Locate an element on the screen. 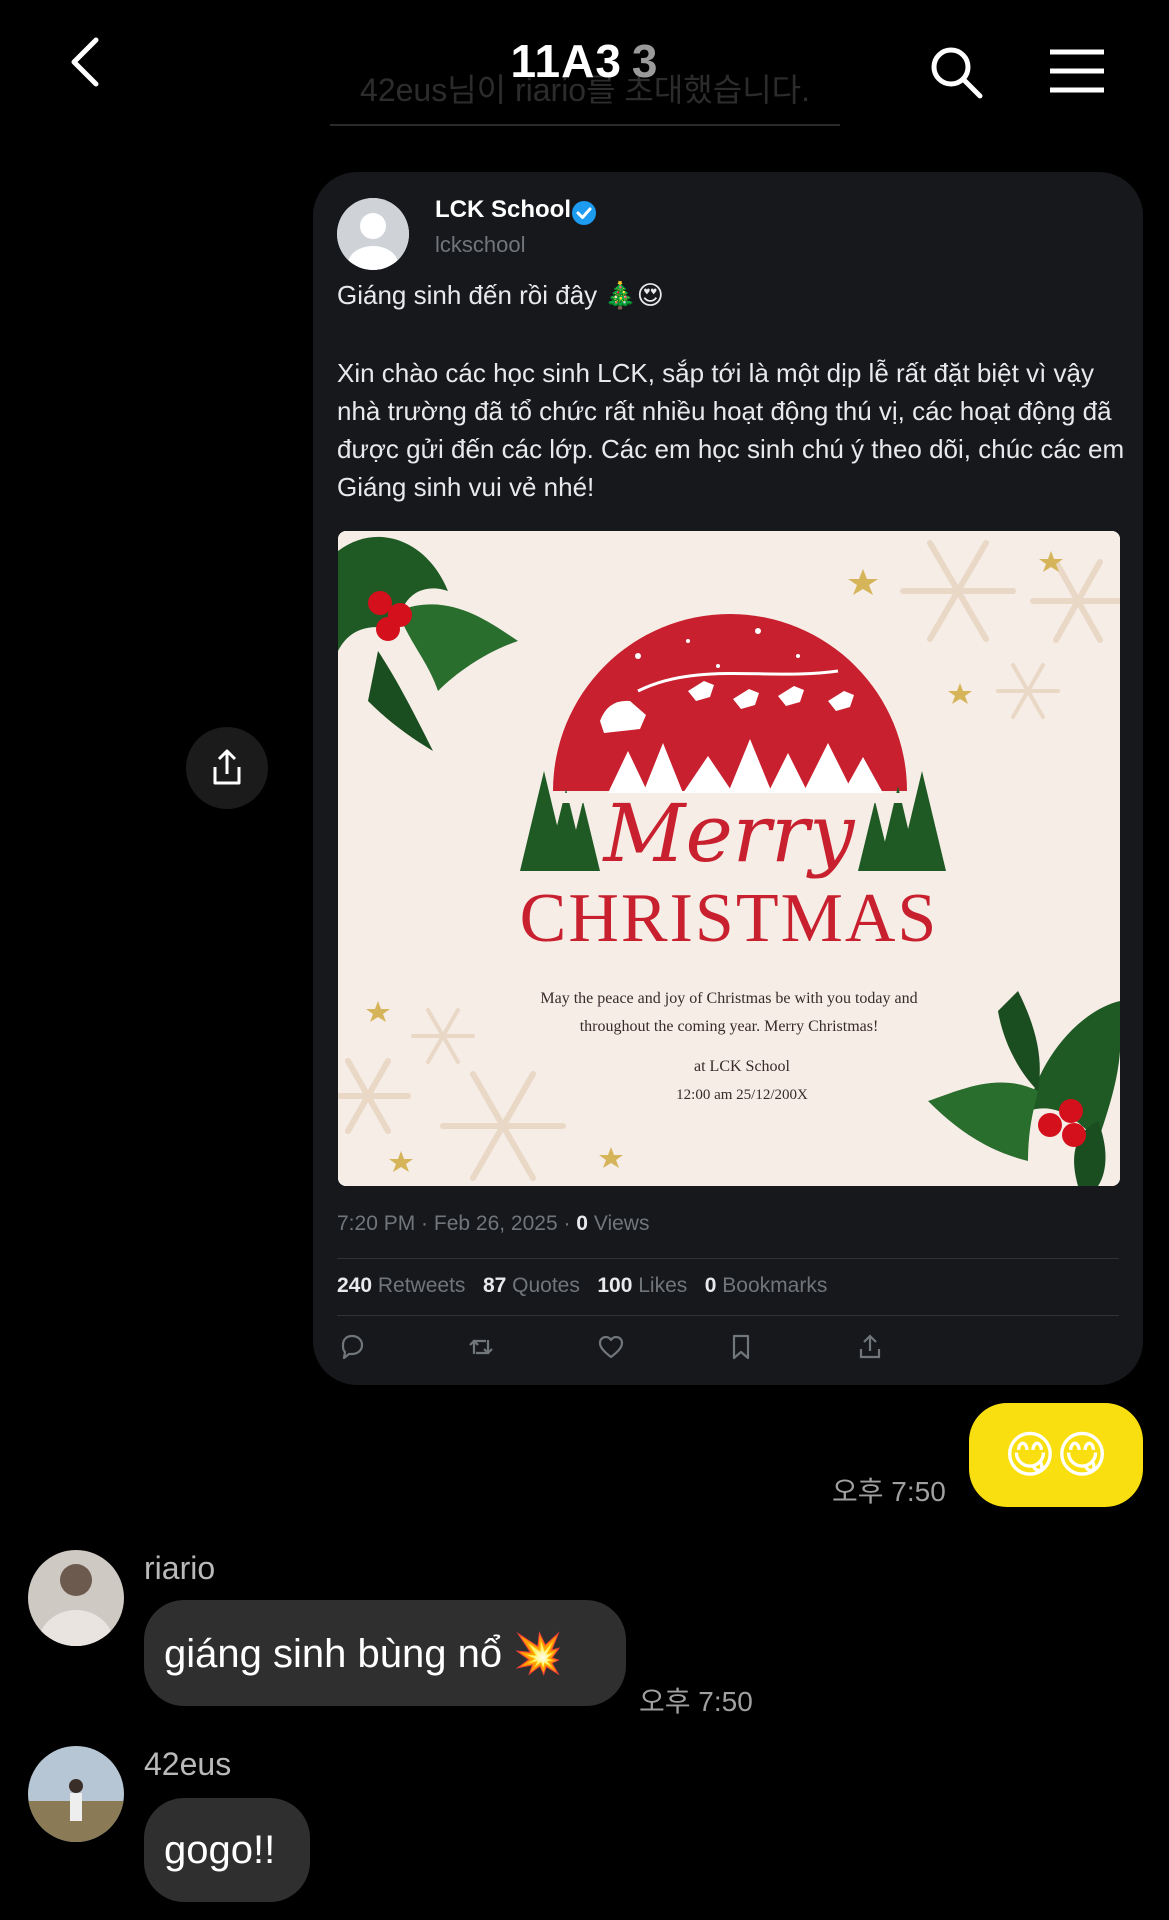  search-button is located at coordinates (956, 72).